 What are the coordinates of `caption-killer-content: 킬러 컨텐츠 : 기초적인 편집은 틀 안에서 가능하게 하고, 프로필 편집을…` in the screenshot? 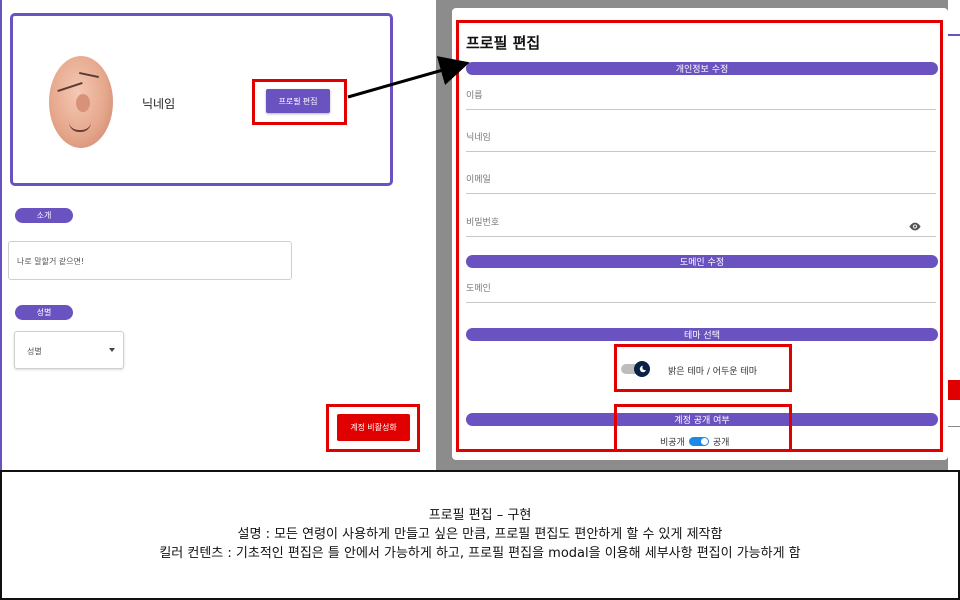 It's located at (480, 553).